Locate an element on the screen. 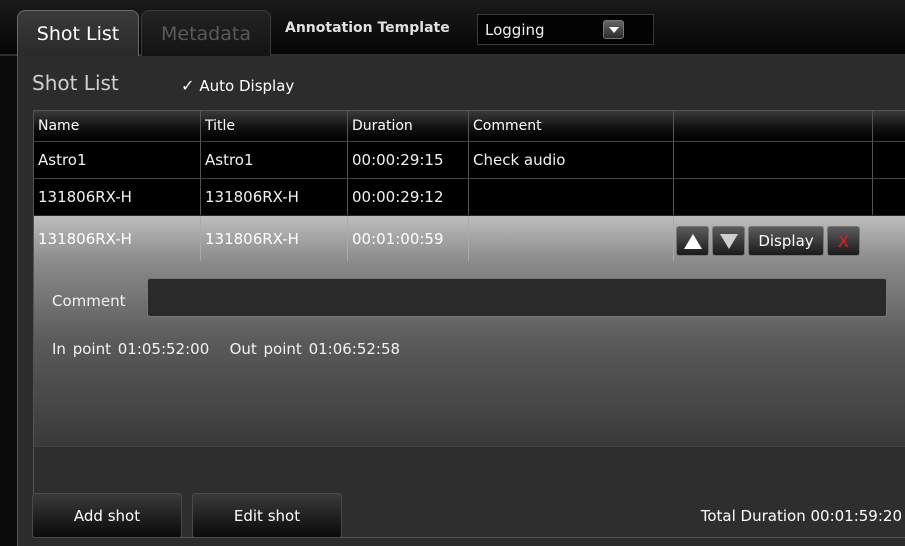  comment-label: Comment is located at coordinates (89, 301).